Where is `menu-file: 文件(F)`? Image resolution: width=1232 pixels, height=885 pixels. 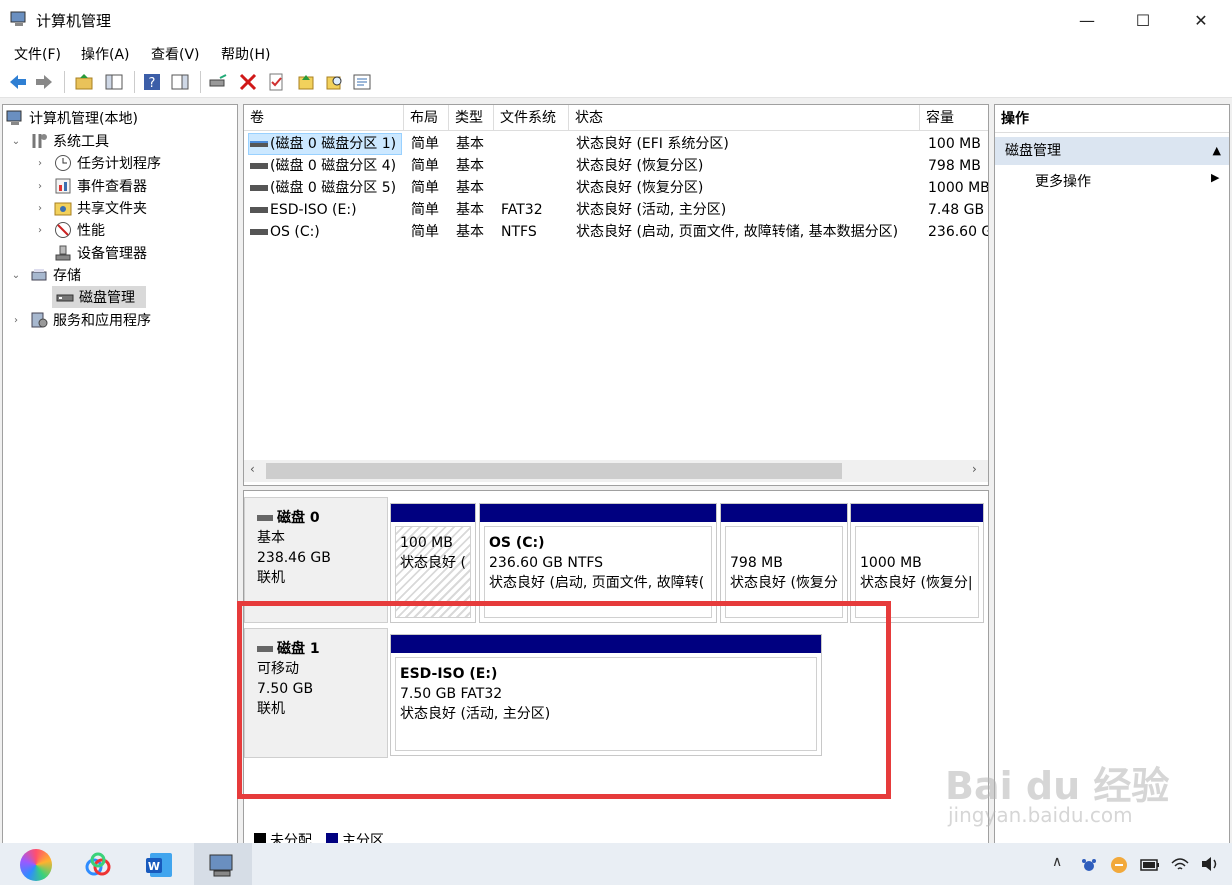
menu-file: 文件(F) is located at coordinates (37, 54).